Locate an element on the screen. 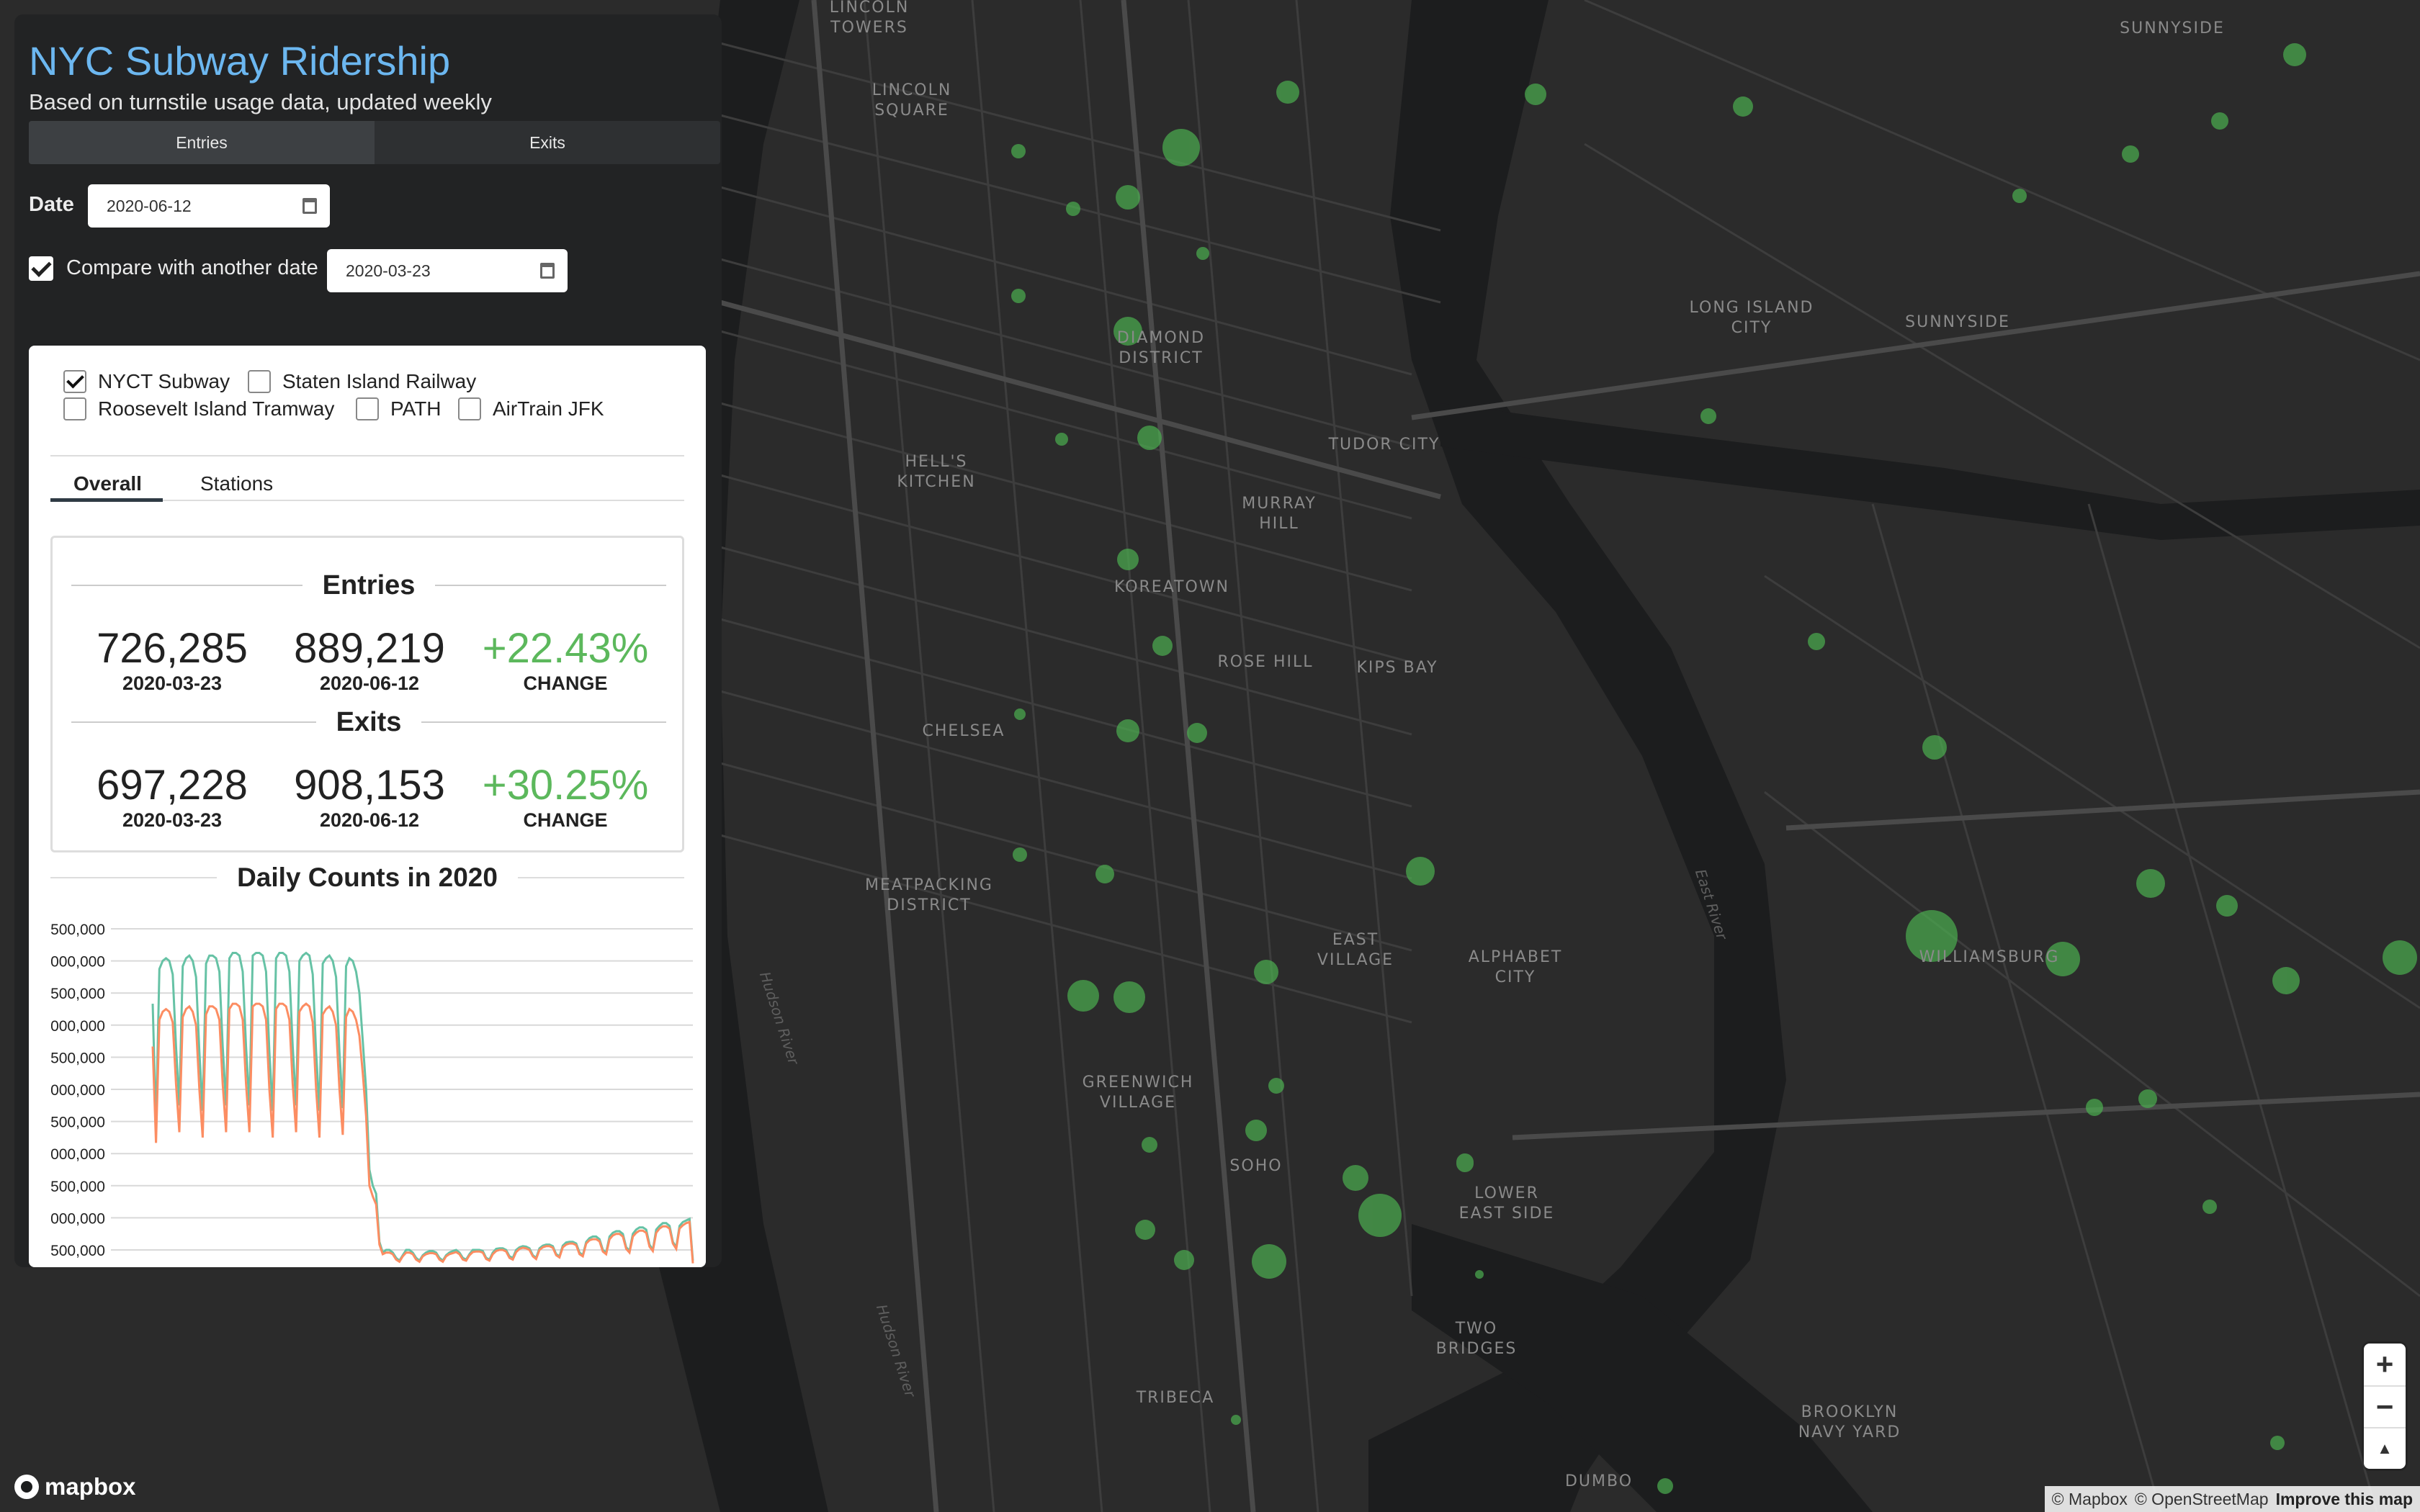  neighborhood-label: GREENWICH VILLAGE is located at coordinates (1138, 1093).